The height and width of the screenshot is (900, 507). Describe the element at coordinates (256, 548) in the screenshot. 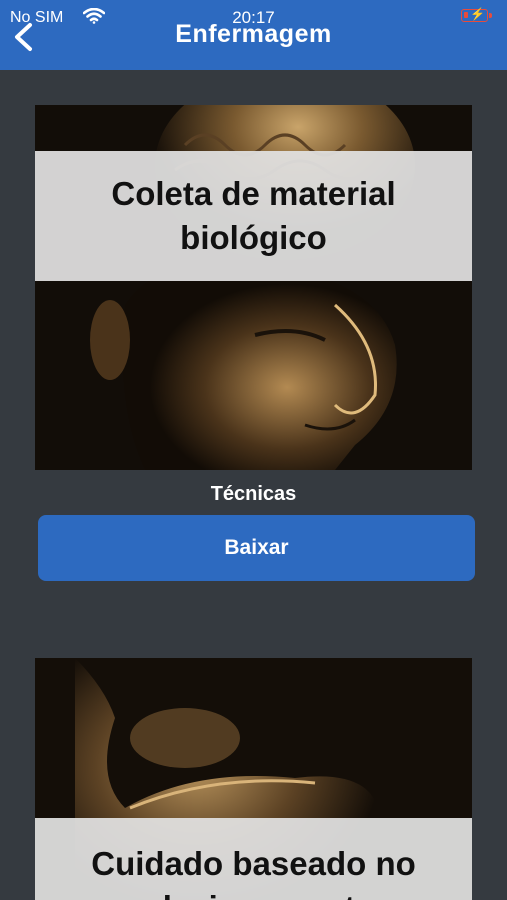

I see `download-button: Baixar` at that location.